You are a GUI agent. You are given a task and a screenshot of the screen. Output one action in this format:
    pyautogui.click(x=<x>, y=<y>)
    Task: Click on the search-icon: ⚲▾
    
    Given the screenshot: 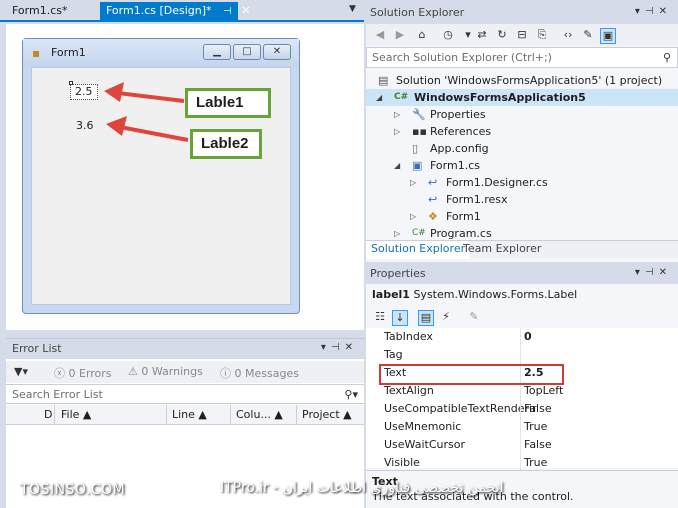 What is the action you would take?
    pyautogui.click(x=351, y=394)
    